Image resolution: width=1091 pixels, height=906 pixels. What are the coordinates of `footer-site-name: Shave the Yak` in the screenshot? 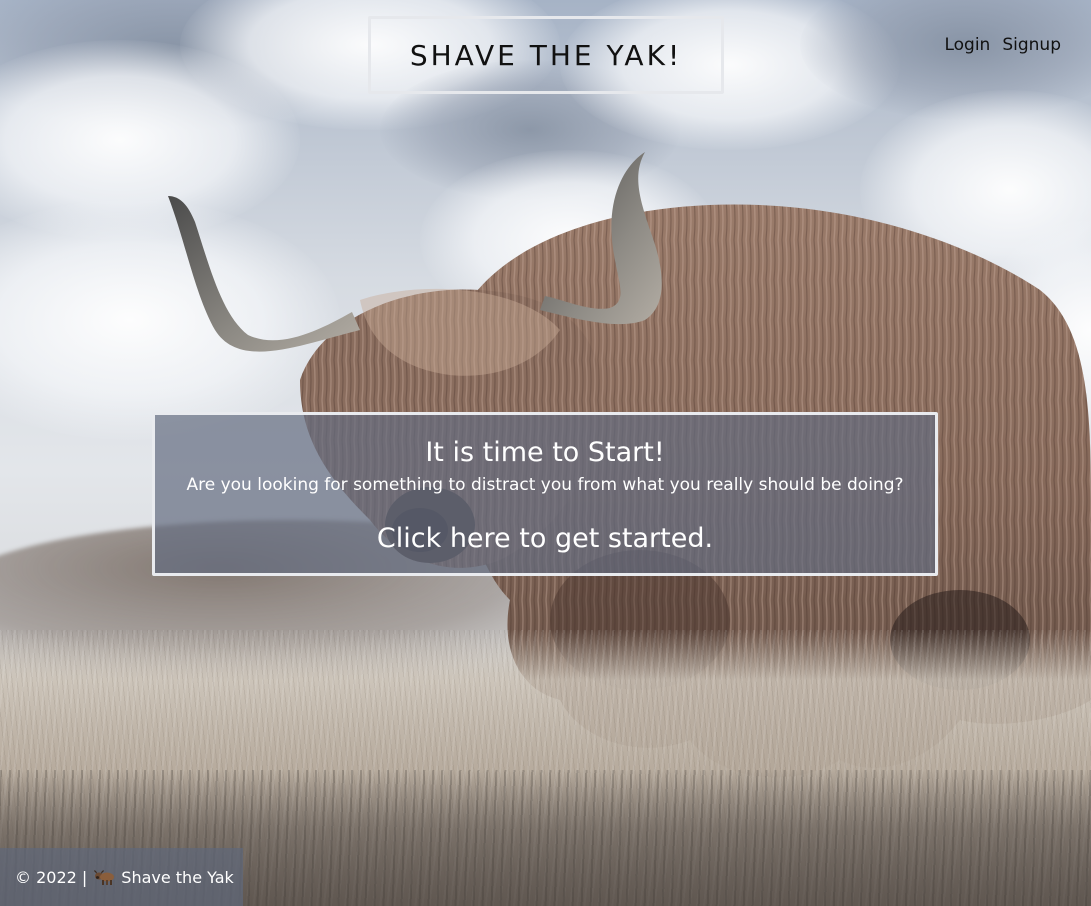 It's located at (177, 877).